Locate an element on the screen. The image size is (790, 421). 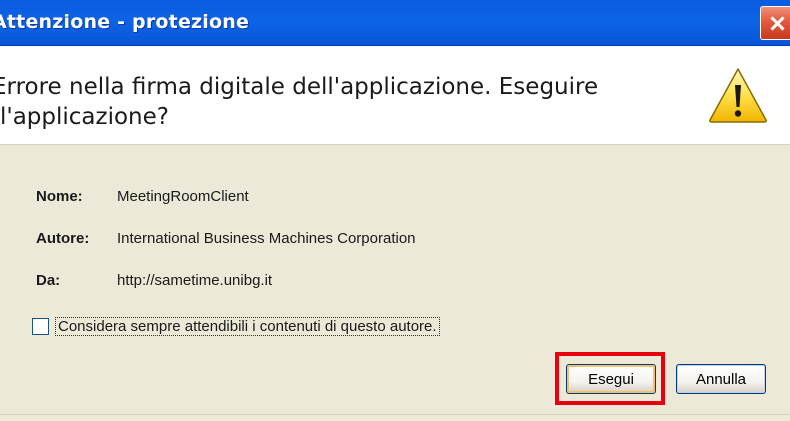
warning-icon is located at coordinates (738, 95).